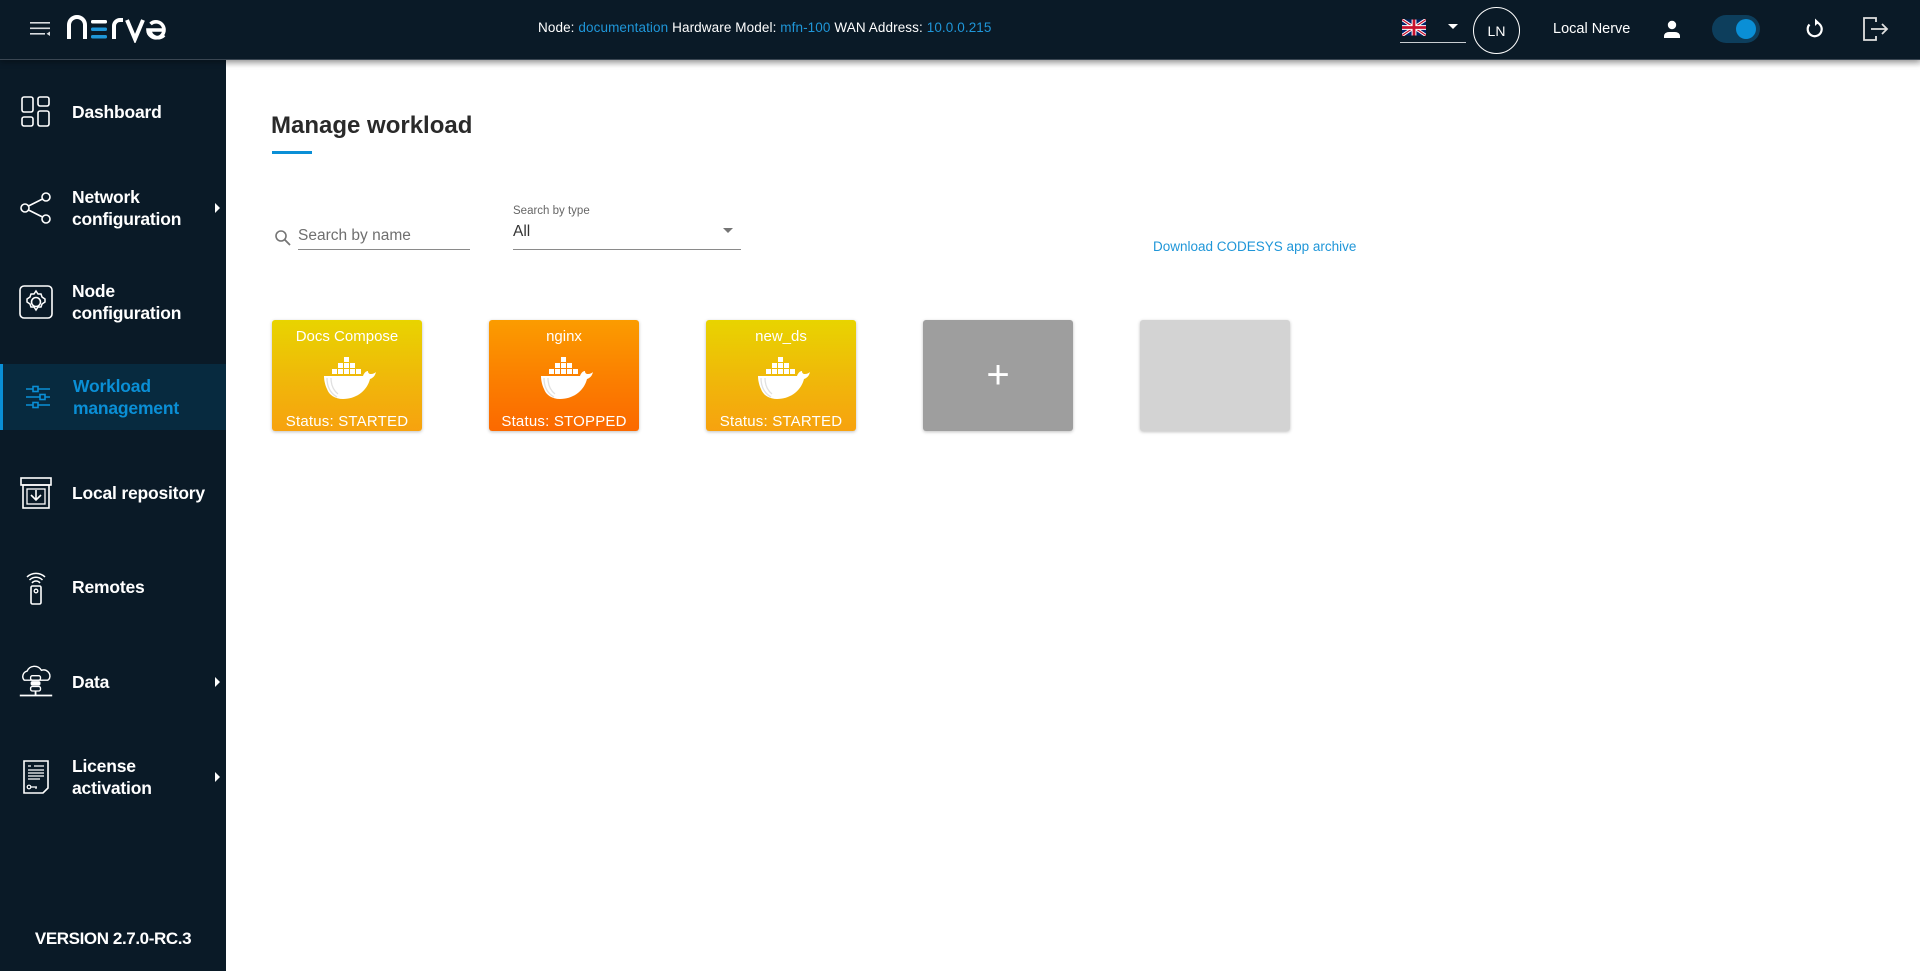  What do you see at coordinates (878, 27) in the screenshot?
I see `wan-label: WAN Address:` at bounding box center [878, 27].